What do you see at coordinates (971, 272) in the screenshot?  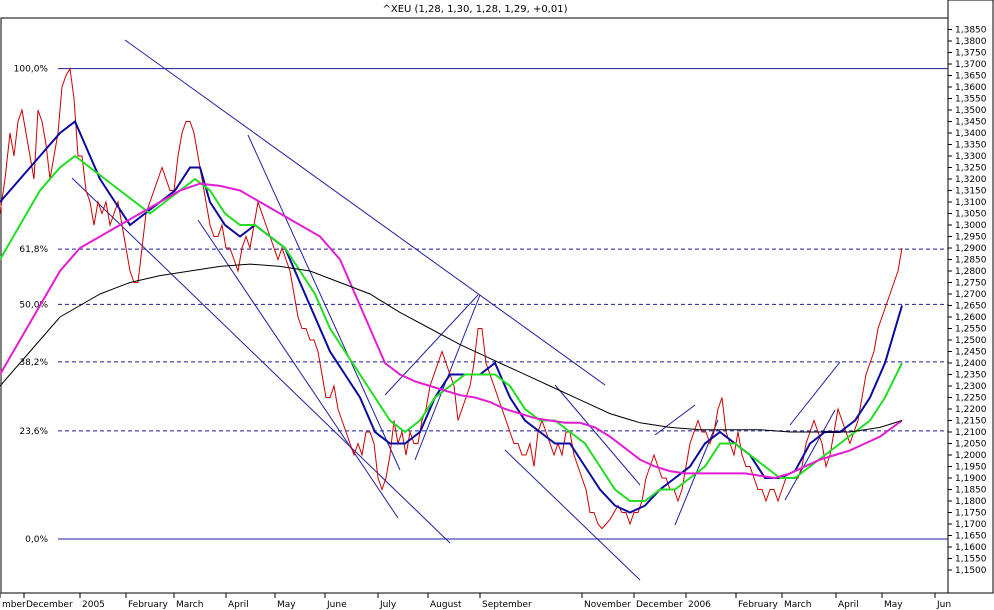 I see `y-tick-label: 1,2800` at bounding box center [971, 272].